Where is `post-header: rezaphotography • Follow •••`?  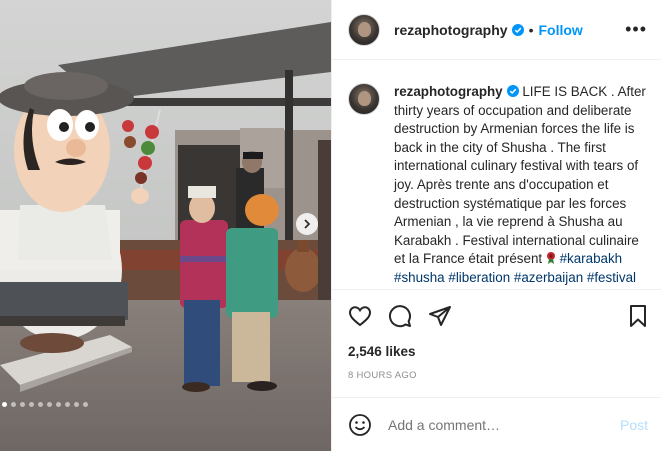 post-header: rezaphotography • Follow ••• is located at coordinates (496, 30).